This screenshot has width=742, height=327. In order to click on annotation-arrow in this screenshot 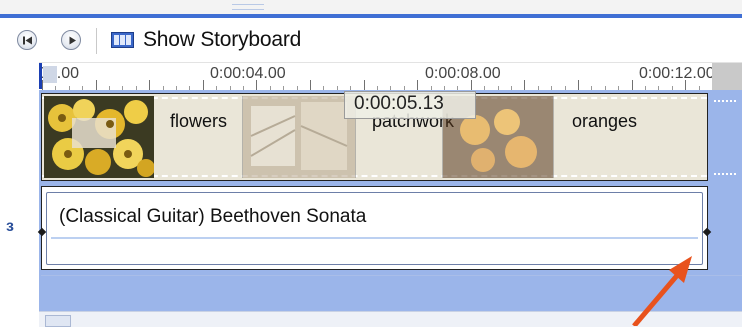, I will do `click(662, 291)`.